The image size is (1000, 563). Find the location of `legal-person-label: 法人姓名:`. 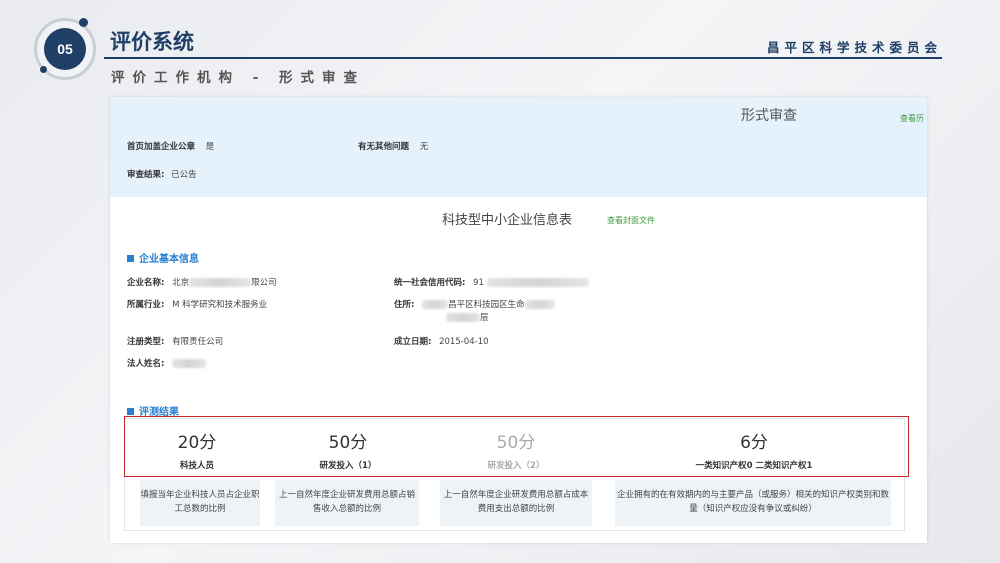

legal-person-label: 法人姓名: is located at coordinates (146, 364).